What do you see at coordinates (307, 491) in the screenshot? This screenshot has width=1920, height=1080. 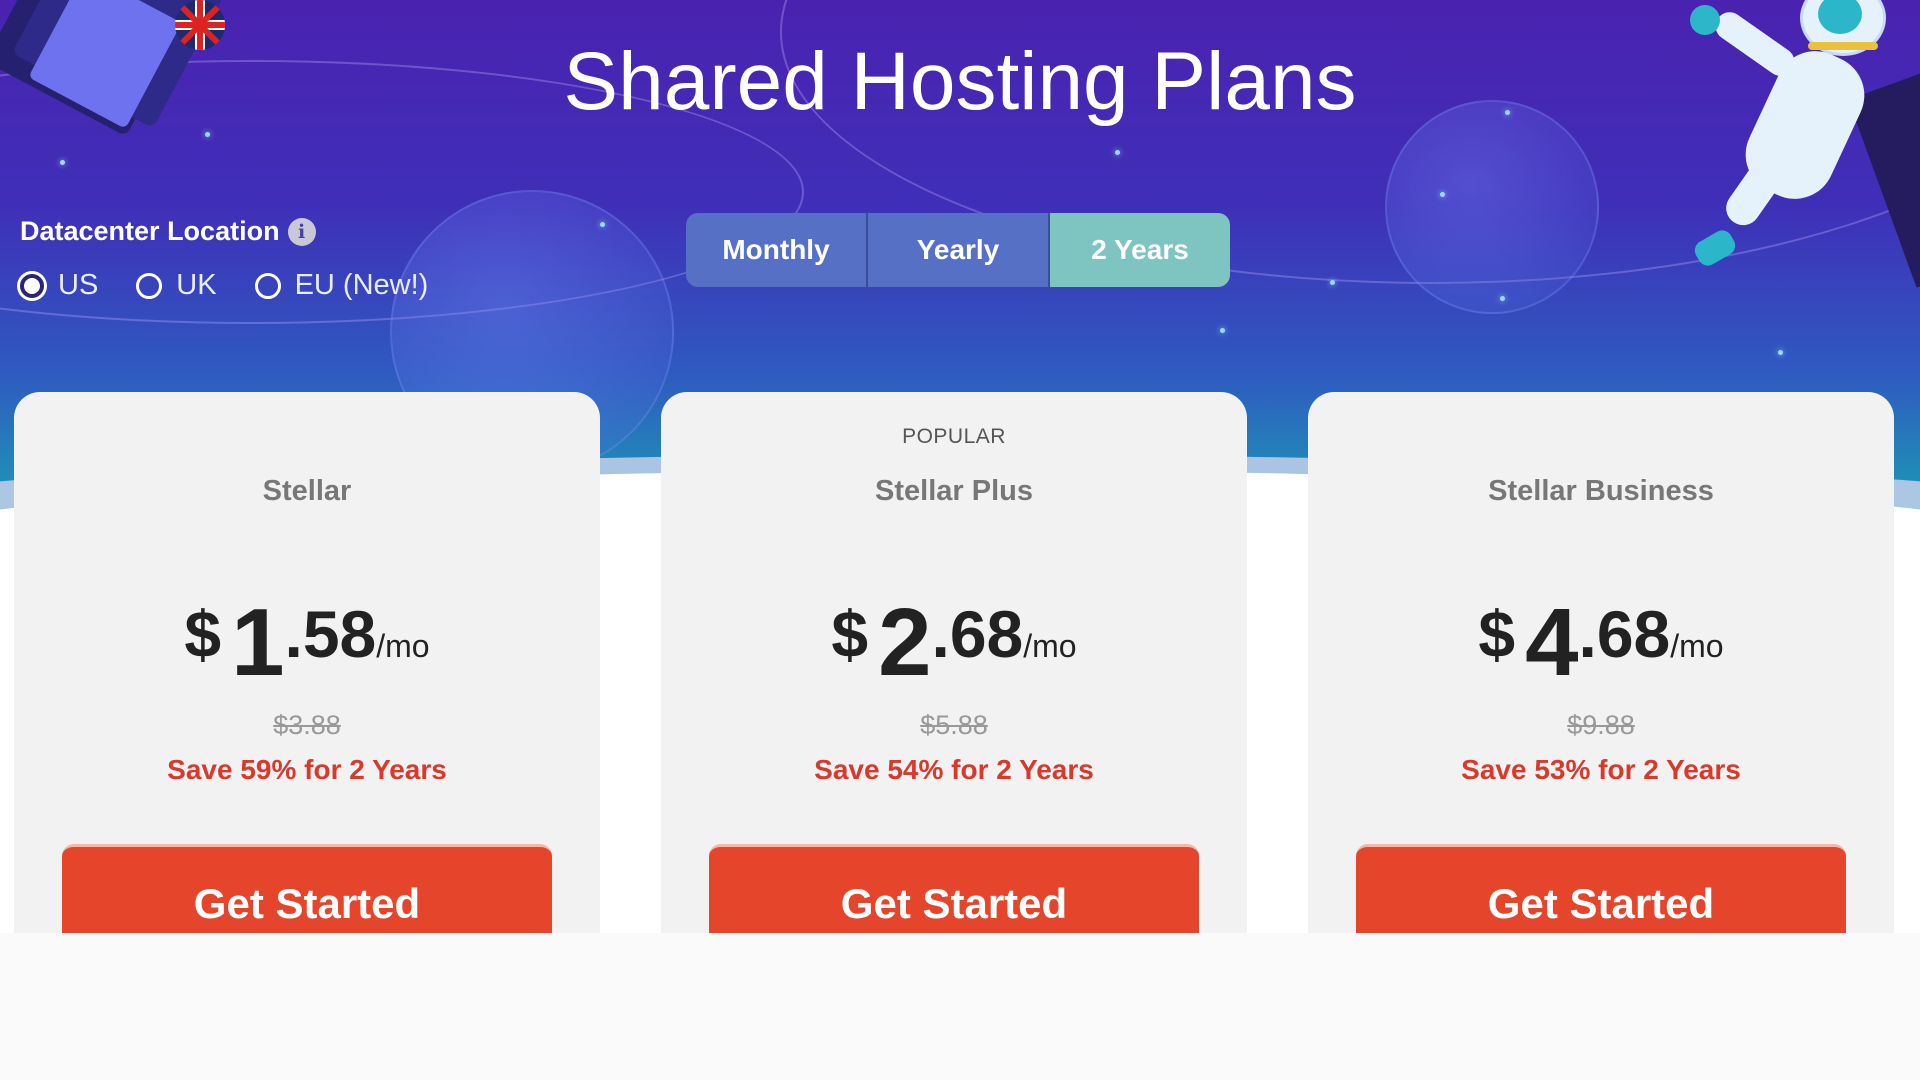 I see `plan-name: Stellar` at bounding box center [307, 491].